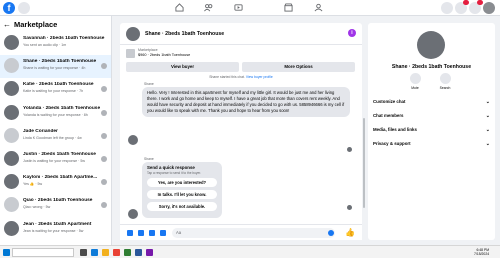  Describe the element at coordinates (171, 167) in the screenshot. I see `quick-response-title: Send a quick response` at that location.